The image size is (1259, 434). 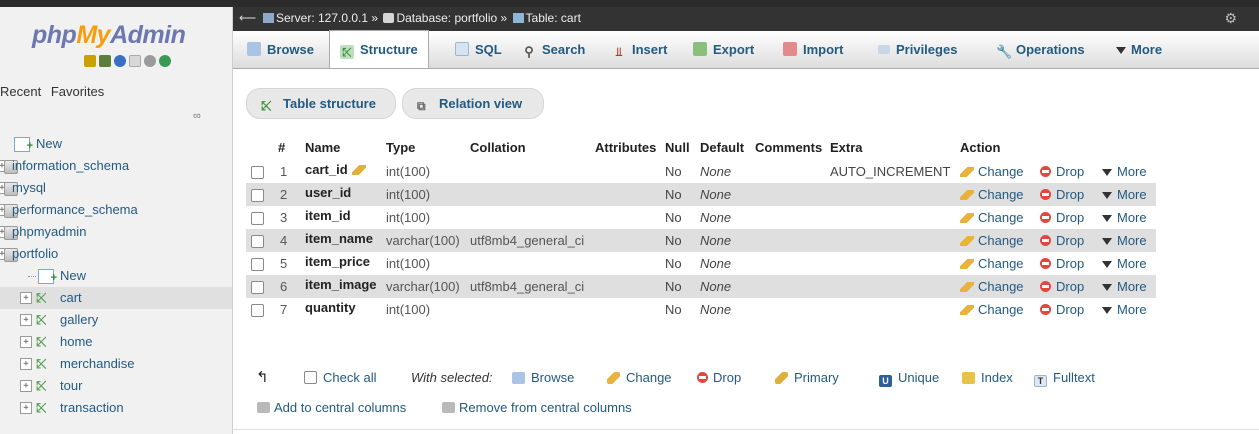 I want to click on tab-favorites: Favorites, so click(x=77, y=91).